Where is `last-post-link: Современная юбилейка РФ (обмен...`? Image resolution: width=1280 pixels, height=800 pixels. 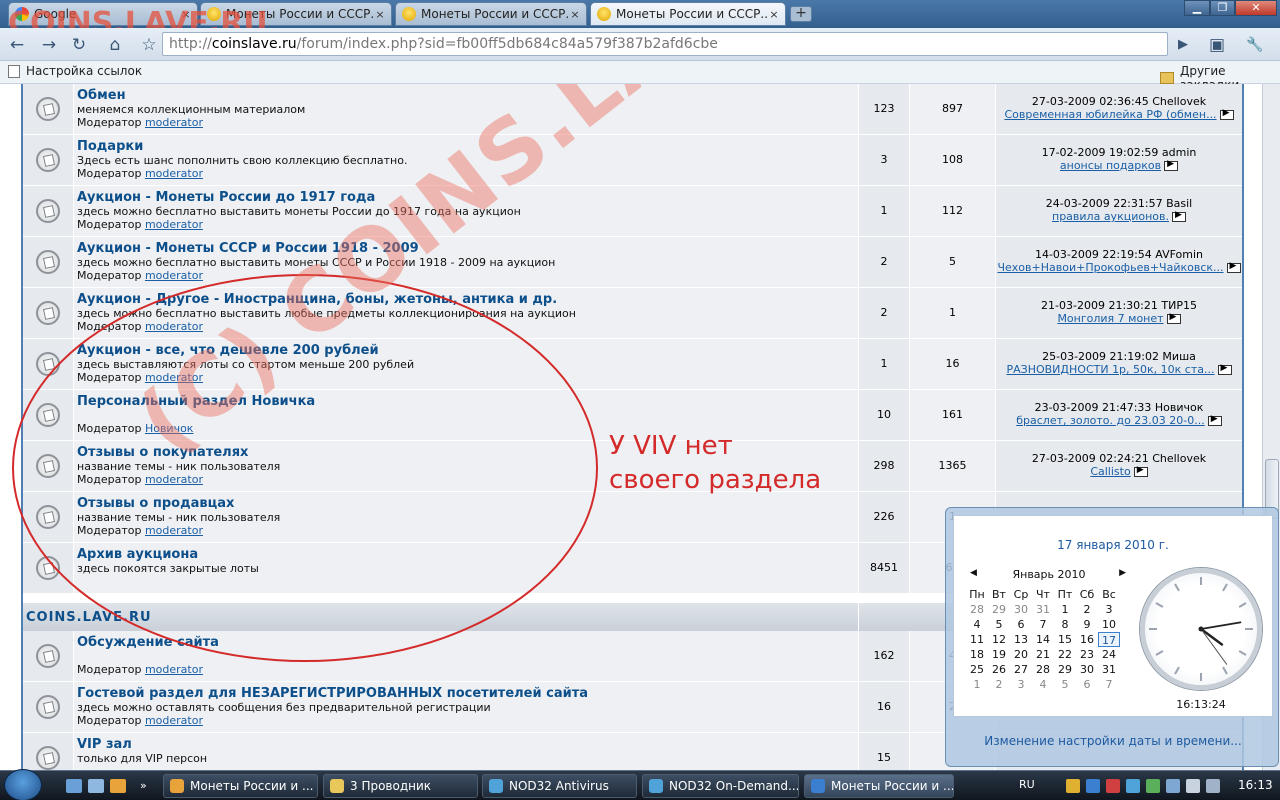
last-post-link: Современная юбилейка РФ (обмен... is located at coordinates (1110, 114).